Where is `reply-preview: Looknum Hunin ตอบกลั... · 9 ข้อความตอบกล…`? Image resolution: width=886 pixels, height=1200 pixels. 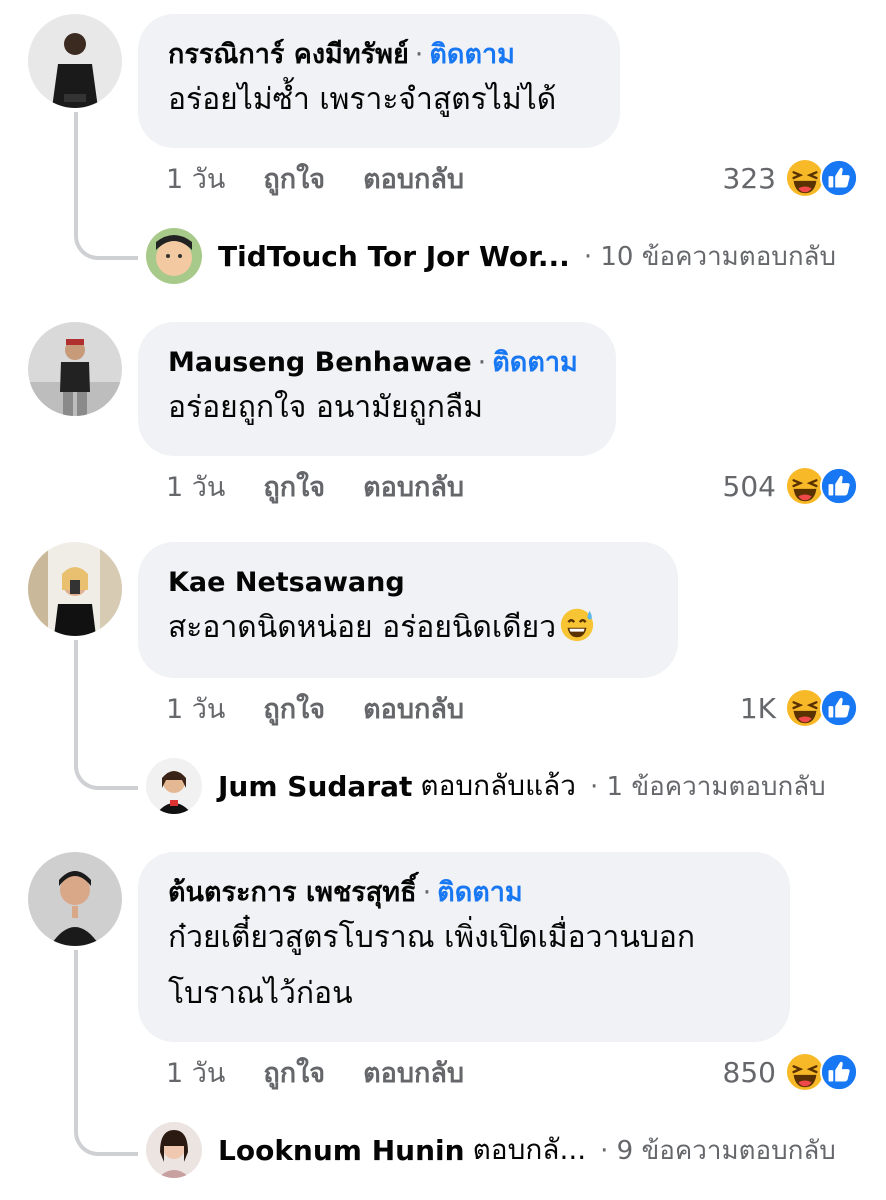 reply-preview: Looknum Hunin ตอบกลั... · 9 ข้อความตอบกล… is located at coordinates (491, 1150).